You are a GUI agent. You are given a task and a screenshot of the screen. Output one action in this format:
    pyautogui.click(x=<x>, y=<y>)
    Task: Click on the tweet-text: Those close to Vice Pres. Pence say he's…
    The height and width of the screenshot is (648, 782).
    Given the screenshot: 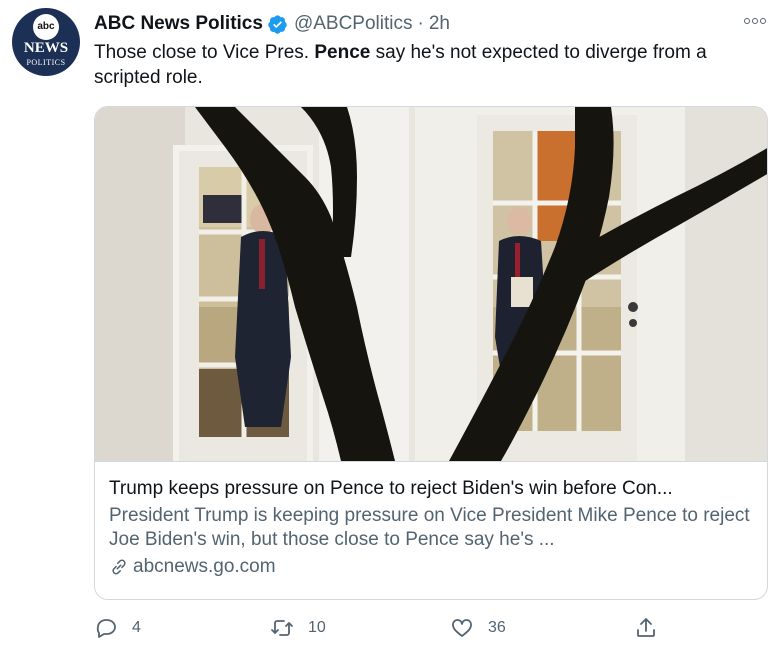 What is the action you would take?
    pyautogui.click(x=424, y=65)
    